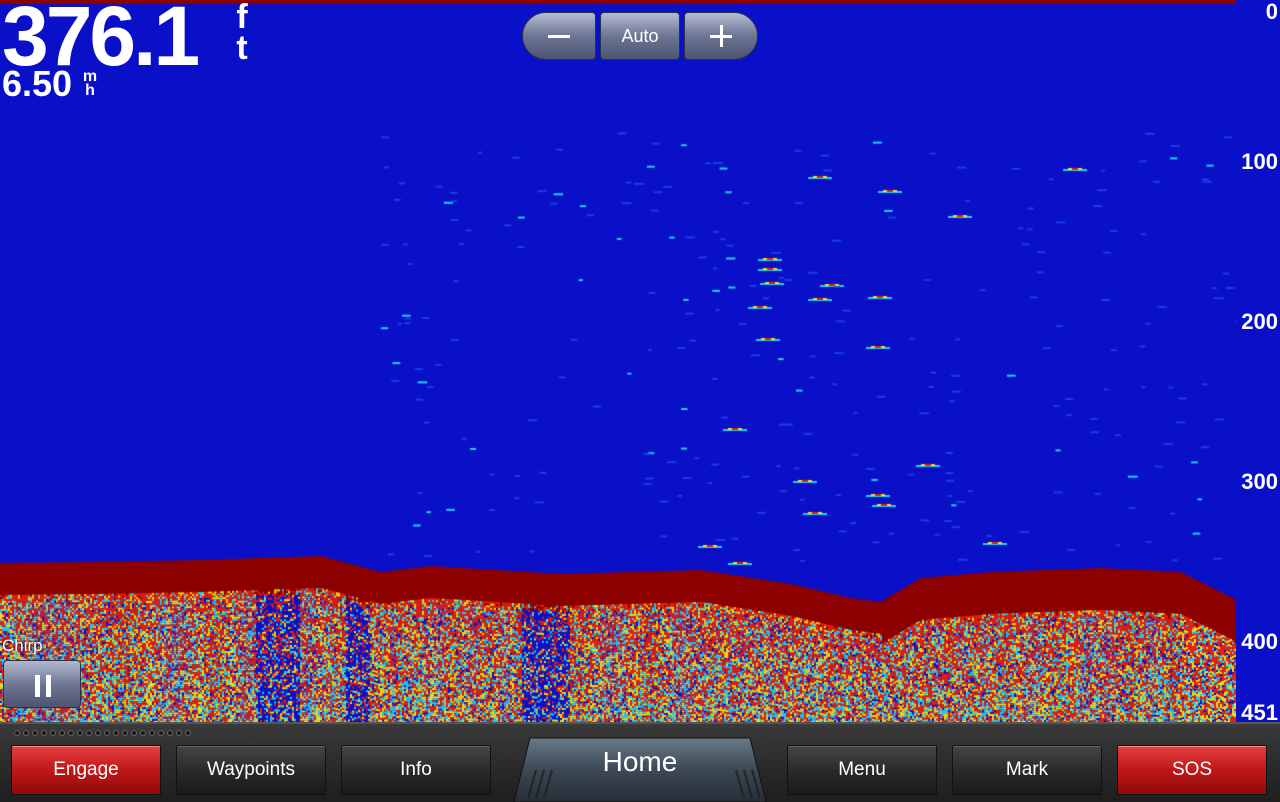 The height and width of the screenshot is (802, 1280). Describe the element at coordinates (37, 83) in the screenshot. I see `speed-readout: 6.50` at that location.